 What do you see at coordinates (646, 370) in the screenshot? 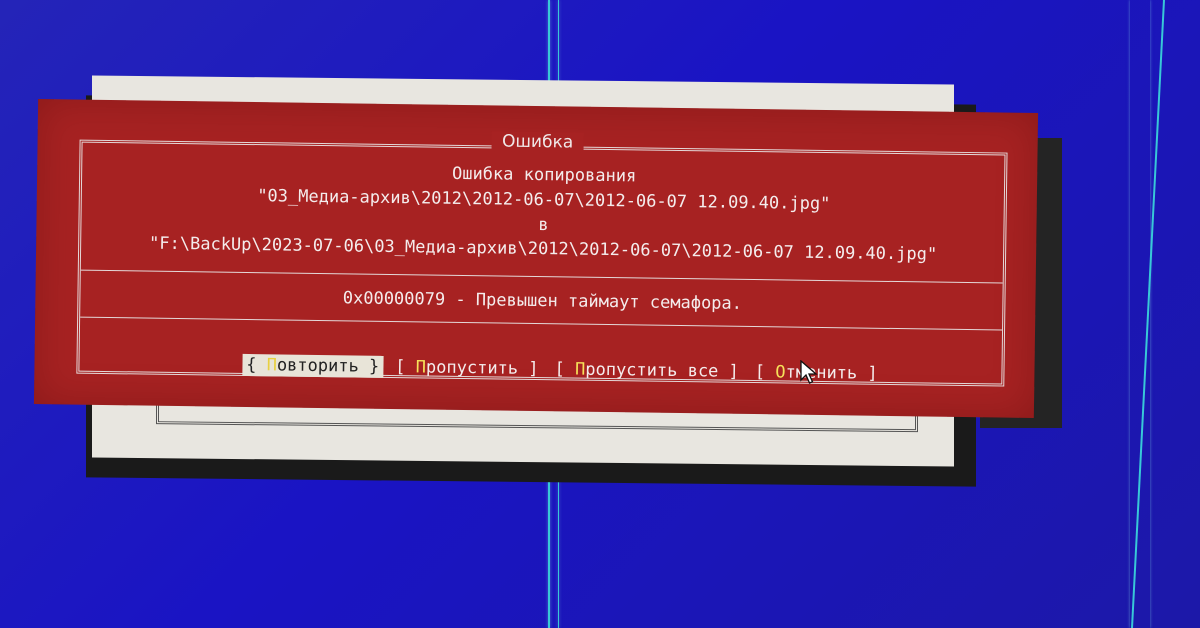
I see `skip-all-button: [ Пропустить все ]` at bounding box center [646, 370].